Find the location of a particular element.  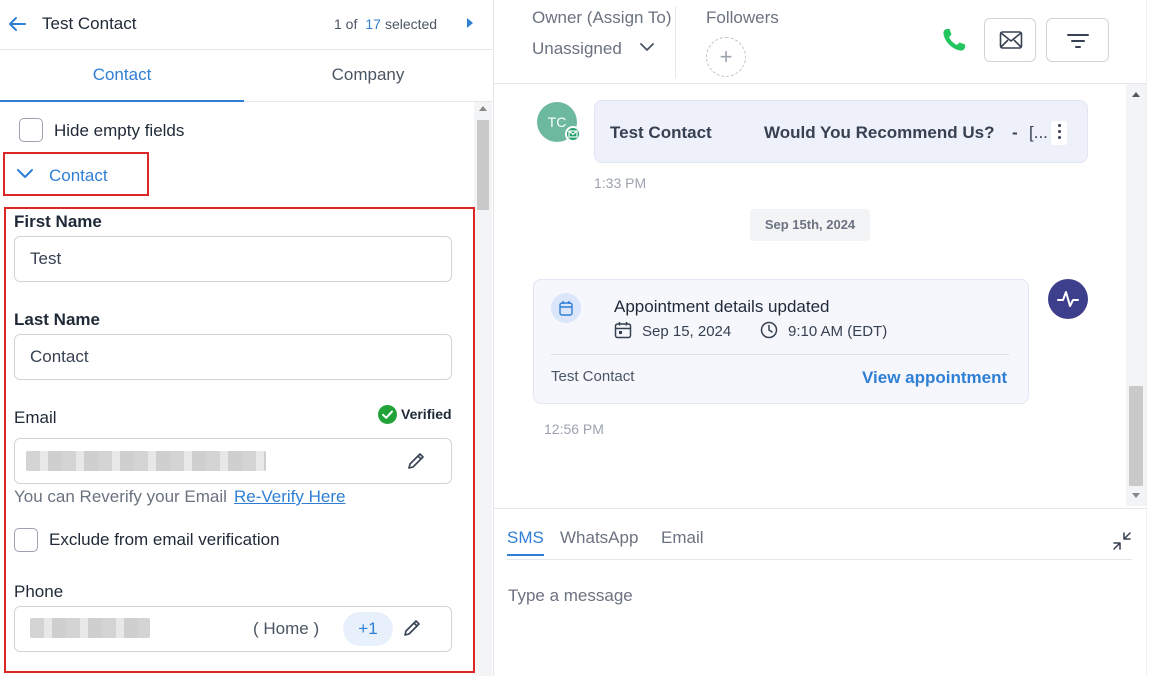

message-timestamp: 1:33 PM is located at coordinates (620, 183).